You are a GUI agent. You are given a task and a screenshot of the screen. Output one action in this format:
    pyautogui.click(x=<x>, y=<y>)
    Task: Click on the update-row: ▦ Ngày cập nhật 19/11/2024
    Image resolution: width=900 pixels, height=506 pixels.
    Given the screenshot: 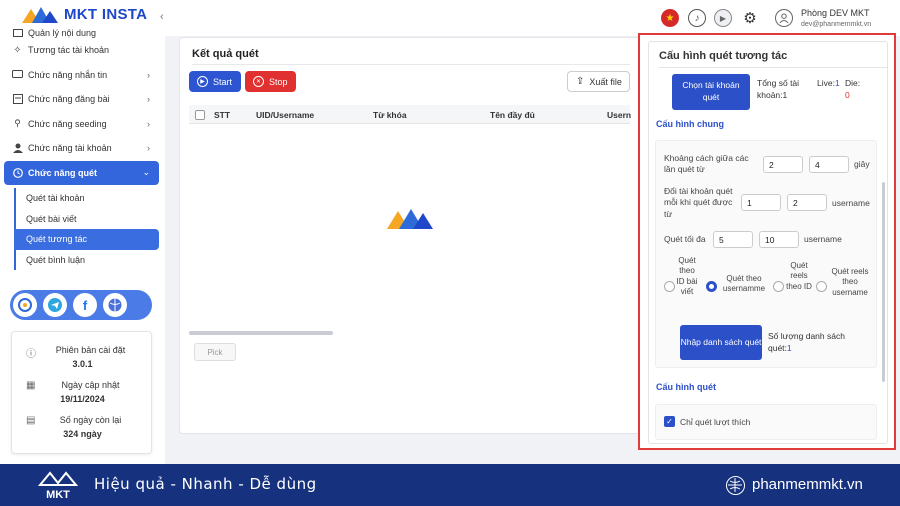 What is the action you would take?
    pyautogui.click(x=82, y=392)
    